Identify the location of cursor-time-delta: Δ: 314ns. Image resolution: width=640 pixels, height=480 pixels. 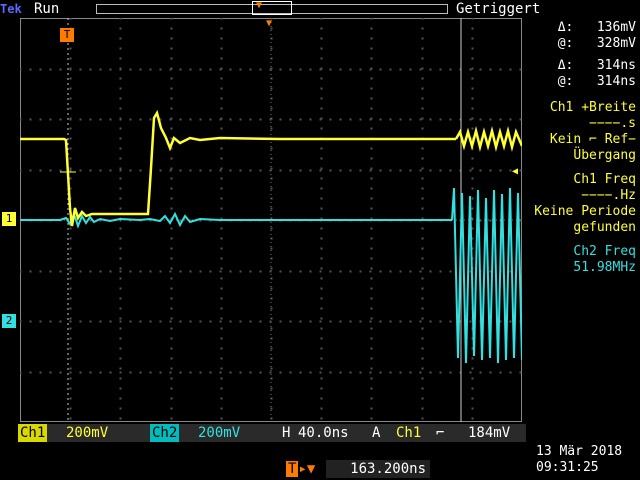
(596, 65).